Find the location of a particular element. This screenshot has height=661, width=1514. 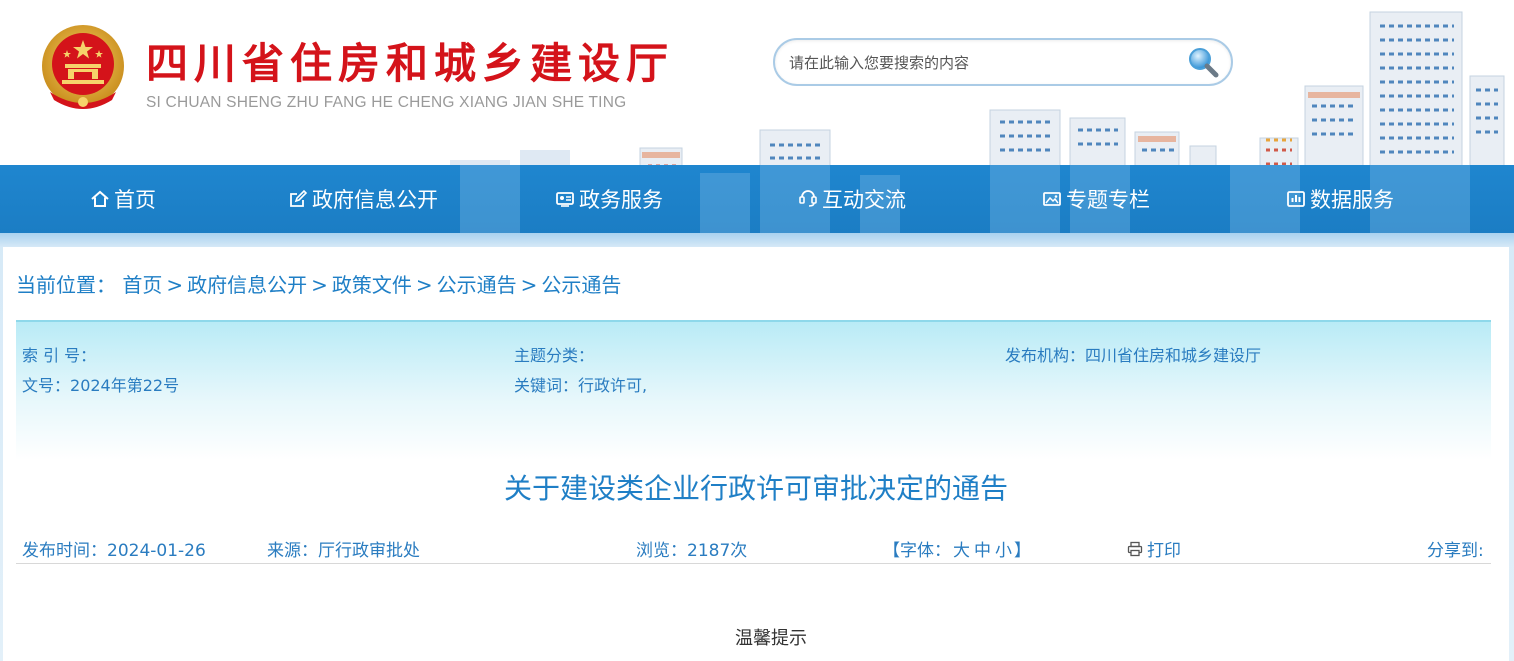

publish-time-label: 发布时间： is located at coordinates (64, 551).